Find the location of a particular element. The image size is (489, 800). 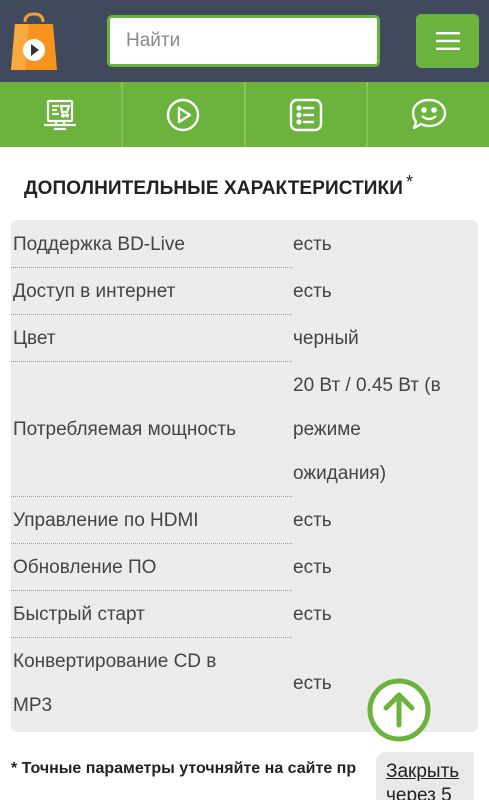

spec-label-line: Конвертирование CD в is located at coordinates (115, 661).